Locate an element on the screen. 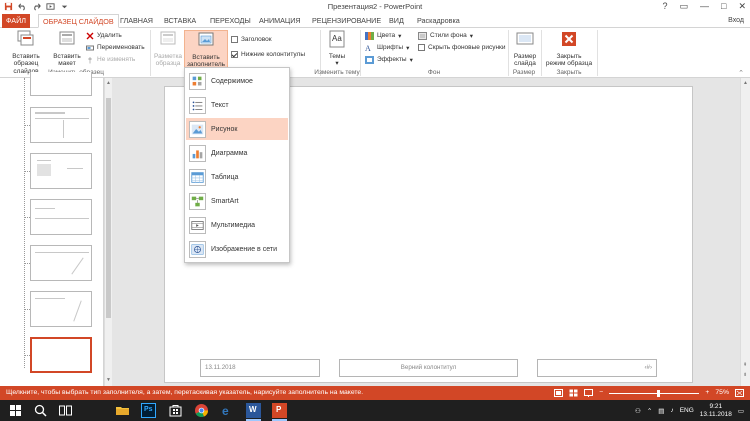 The image size is (750, 421). menu-item-media: Мультимедиа is located at coordinates (237, 225).